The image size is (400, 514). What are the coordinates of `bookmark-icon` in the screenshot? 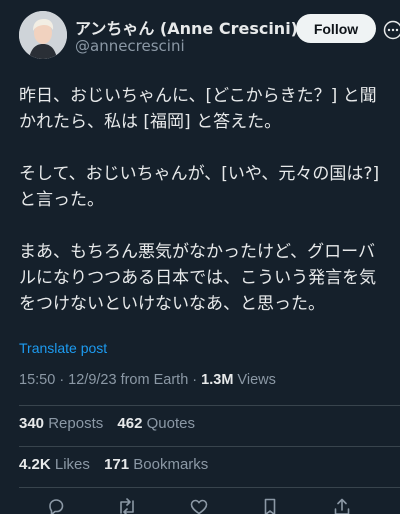 It's located at (270, 505).